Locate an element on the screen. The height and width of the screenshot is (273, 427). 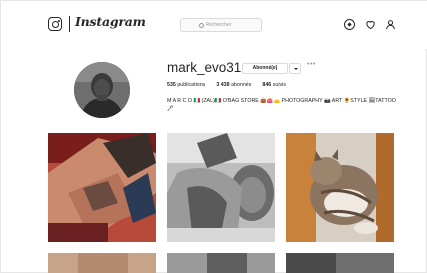
post-man-lying-tattoo is located at coordinates (102, 187).